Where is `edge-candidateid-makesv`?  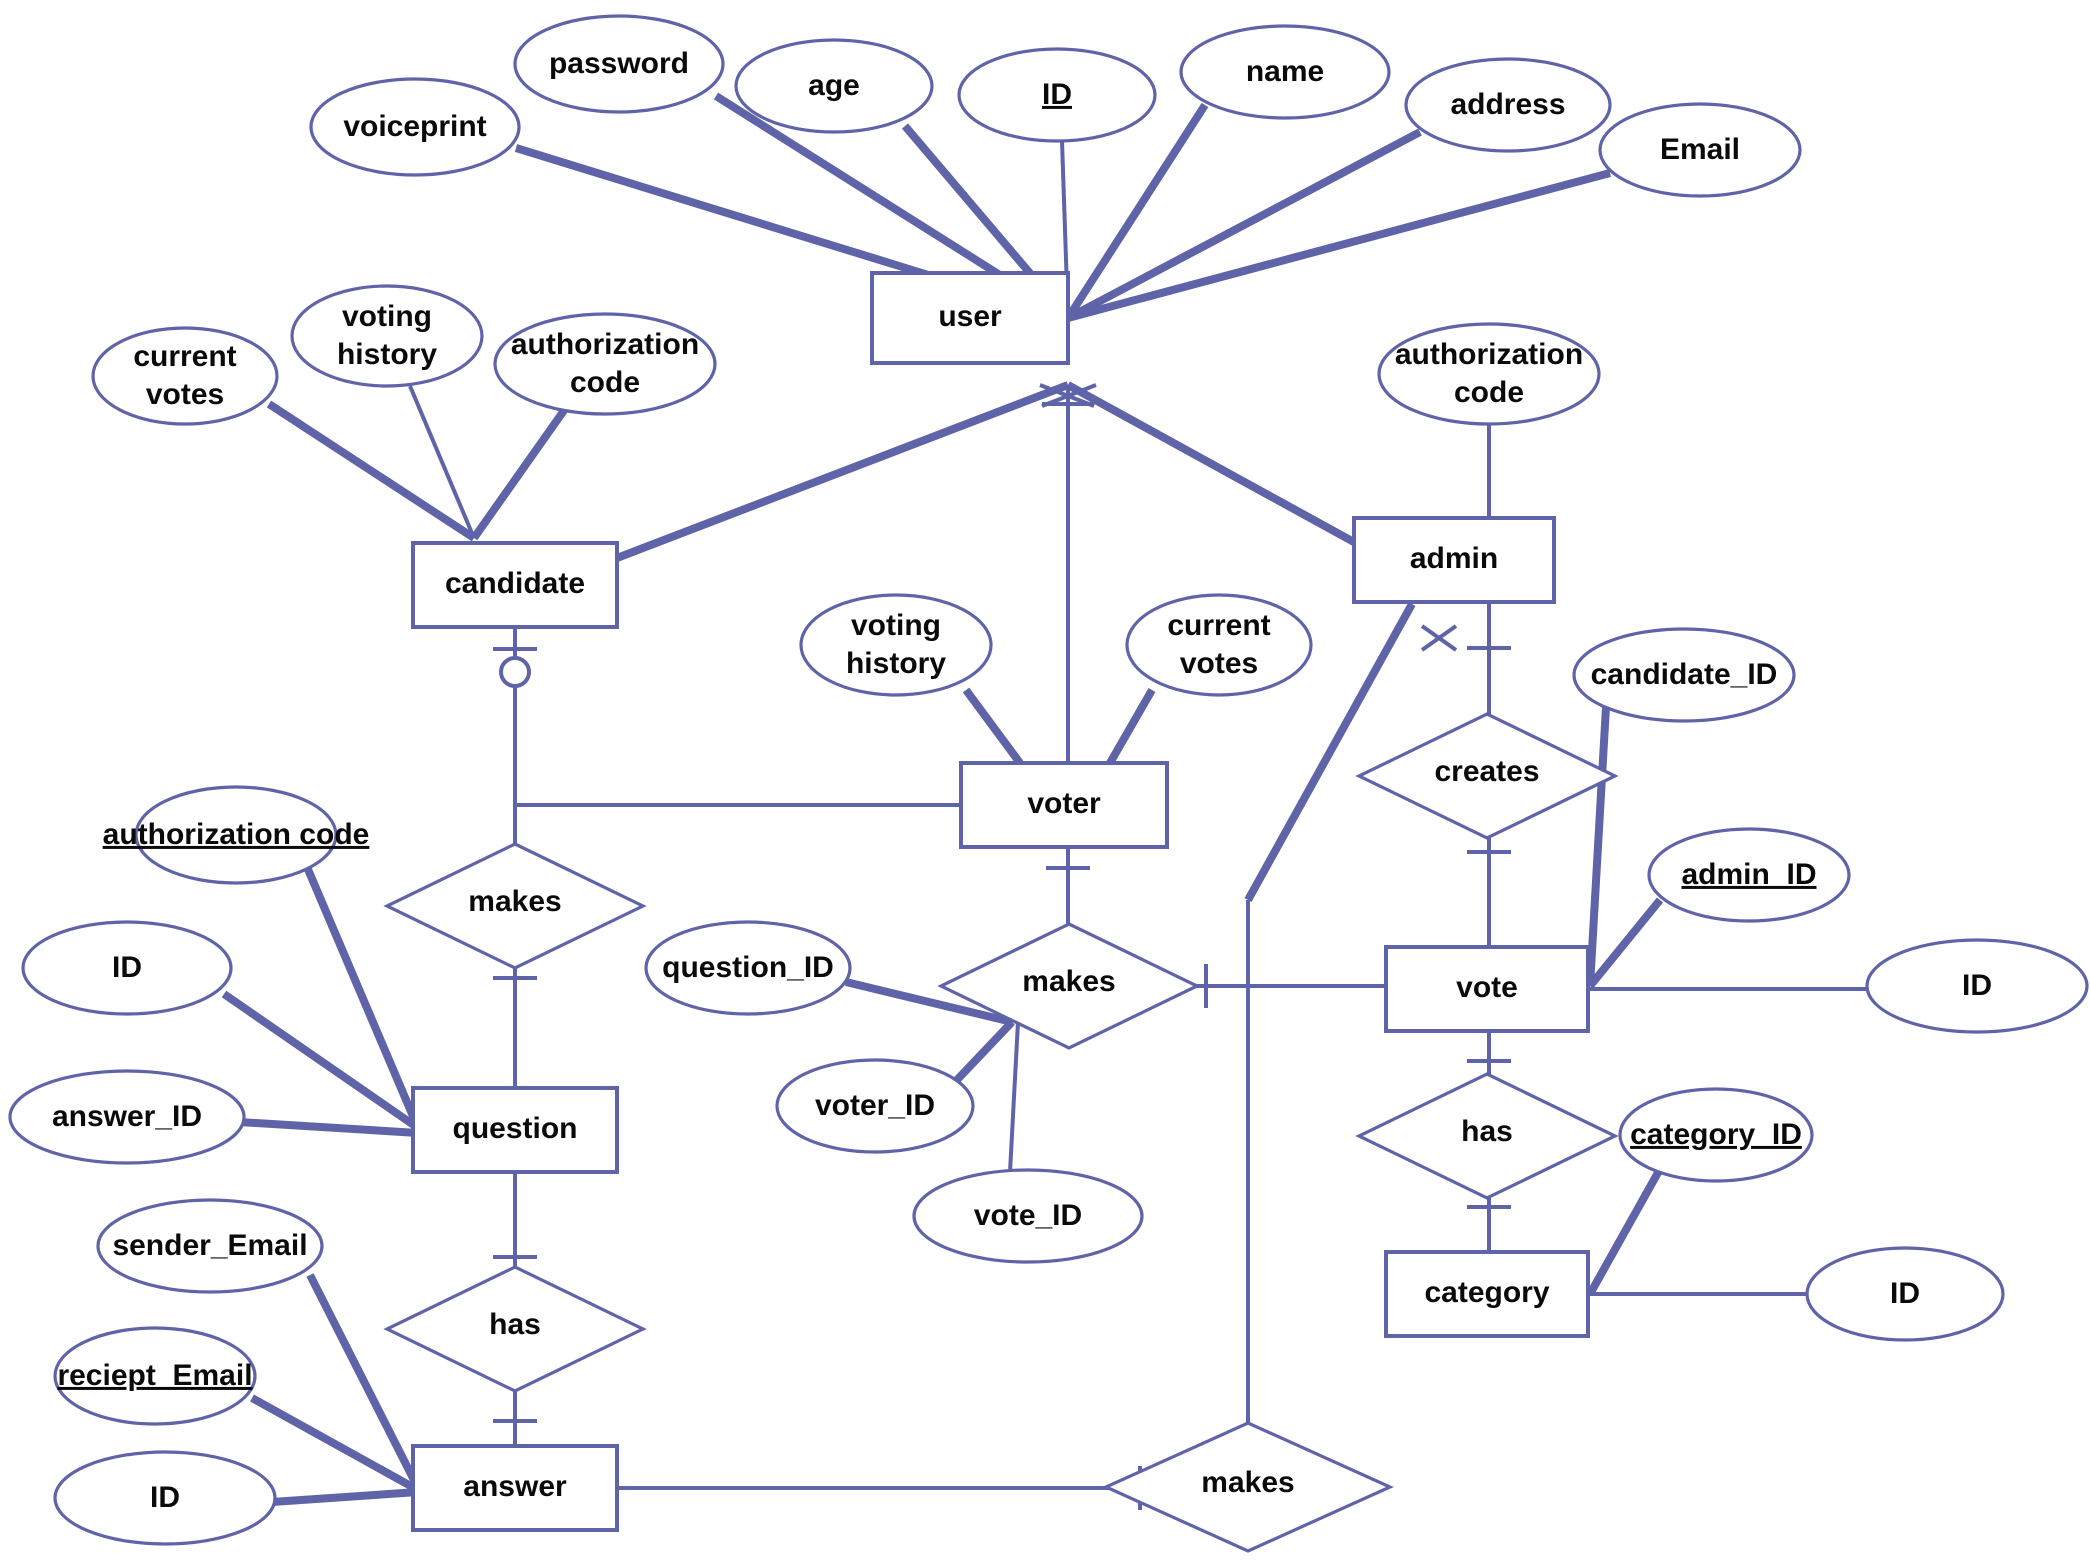
edge-candidateid-makesv is located at coordinates (1014, 1097).